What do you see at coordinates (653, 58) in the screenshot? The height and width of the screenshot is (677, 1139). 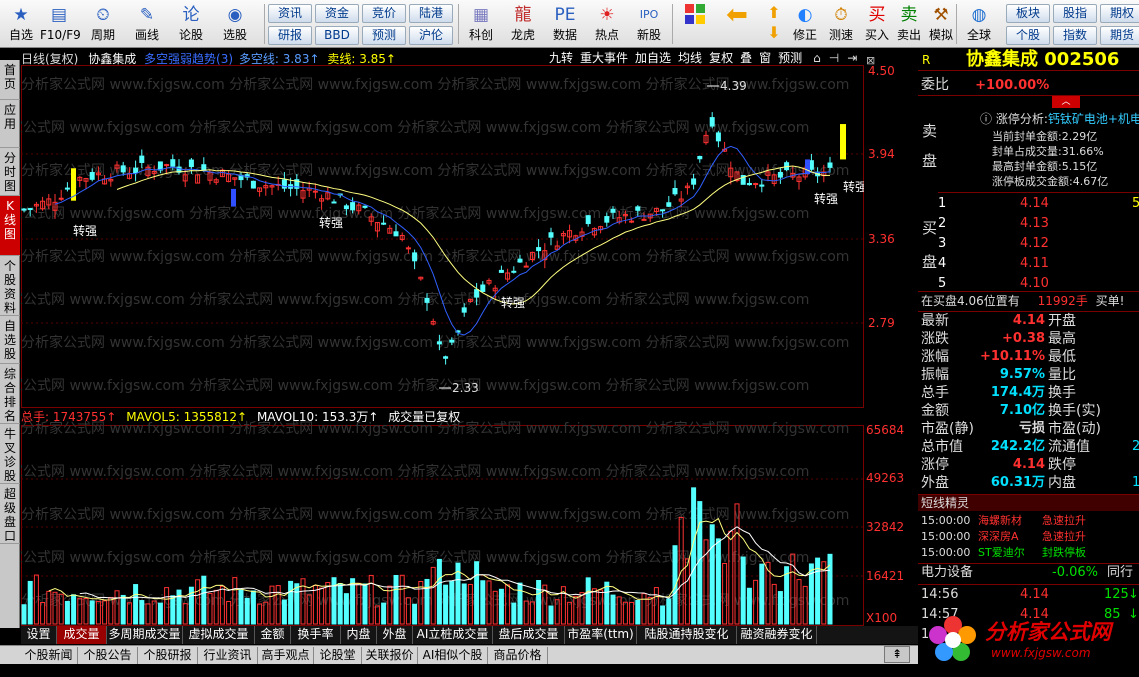 I see `chart-menu-item: 加自选` at bounding box center [653, 58].